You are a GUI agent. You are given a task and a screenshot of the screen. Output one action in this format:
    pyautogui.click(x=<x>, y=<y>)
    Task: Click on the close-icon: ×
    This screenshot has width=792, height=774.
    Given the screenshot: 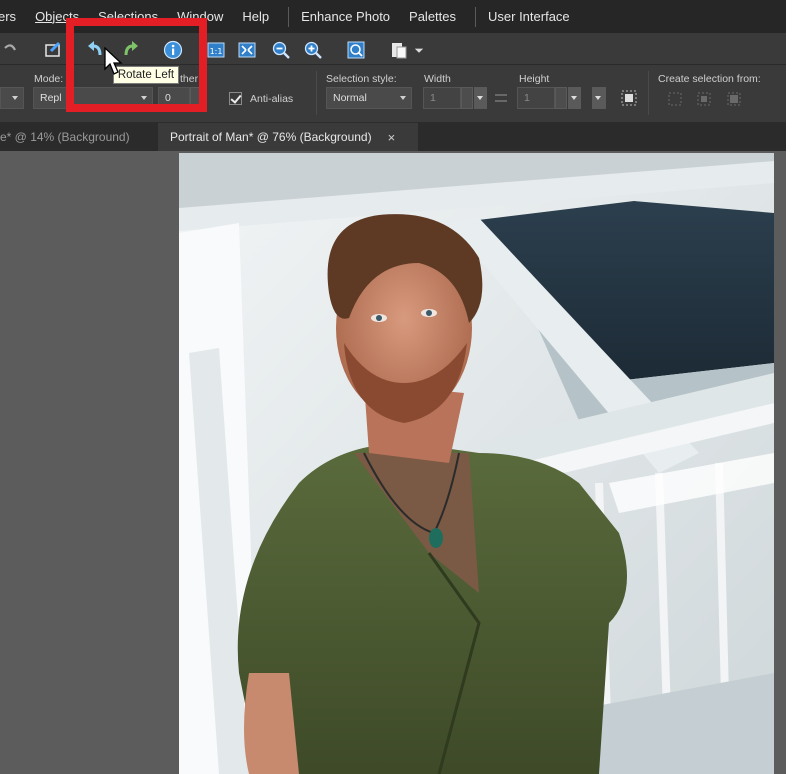 What is the action you would take?
    pyautogui.click(x=392, y=137)
    